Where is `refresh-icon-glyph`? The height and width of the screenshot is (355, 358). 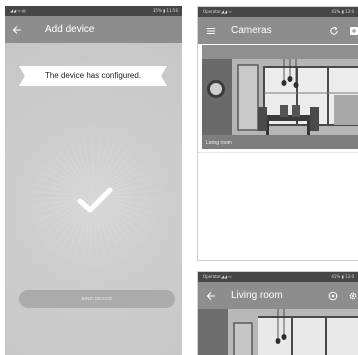
refresh-icon-glyph is located at coordinates (334, 30).